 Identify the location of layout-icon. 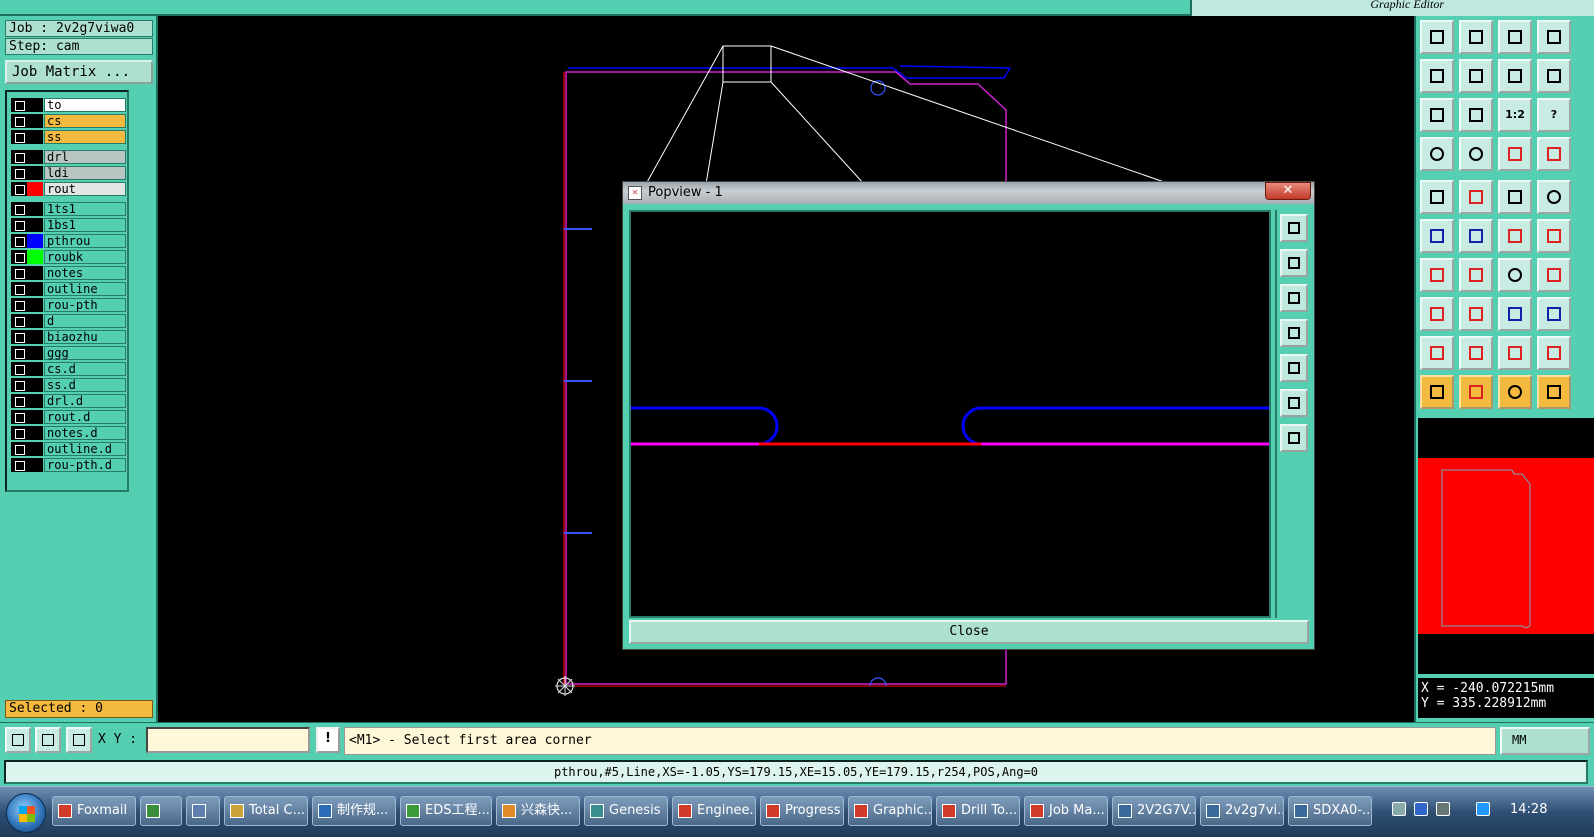
(1554, 37).